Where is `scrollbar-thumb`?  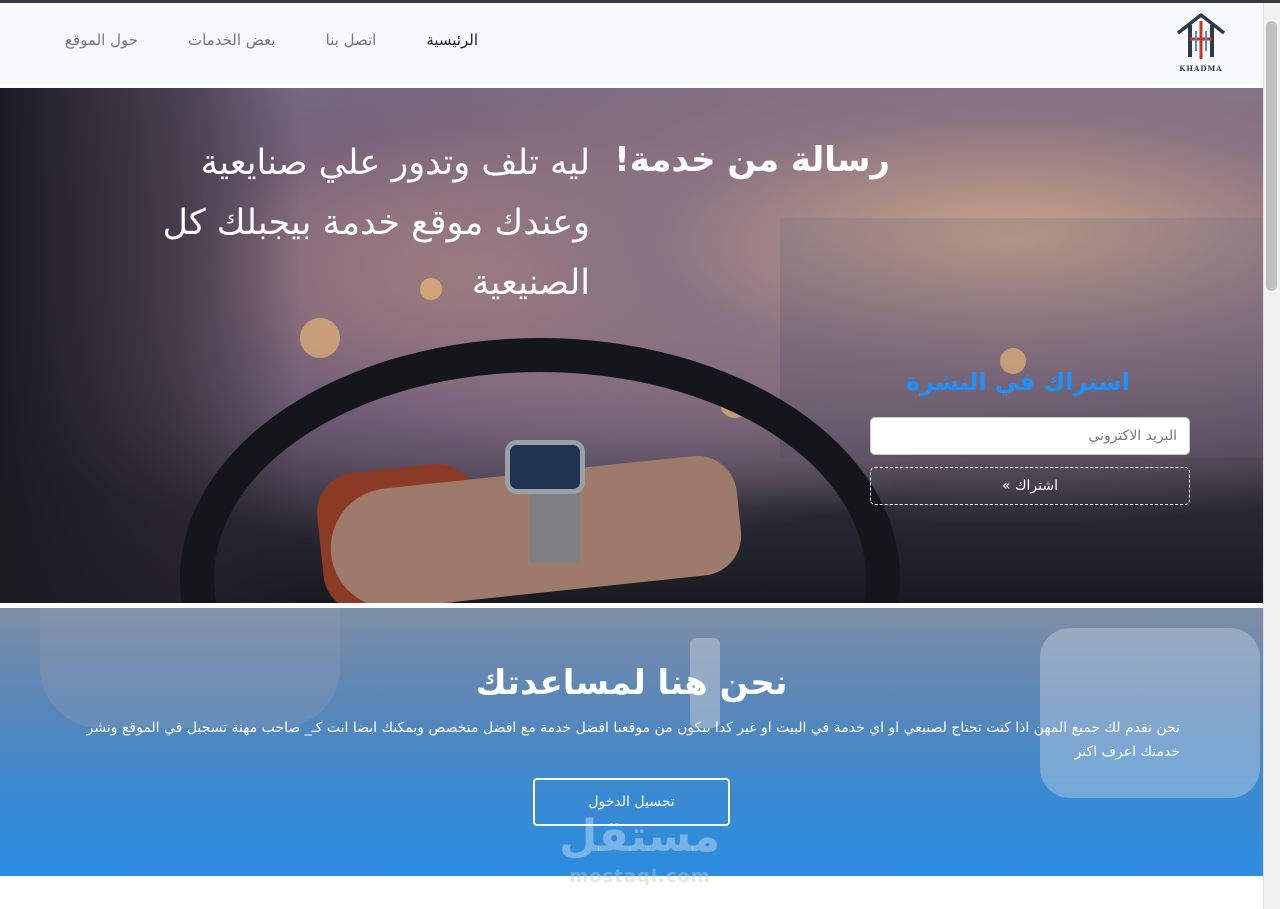 scrollbar-thumb is located at coordinates (1271, 156).